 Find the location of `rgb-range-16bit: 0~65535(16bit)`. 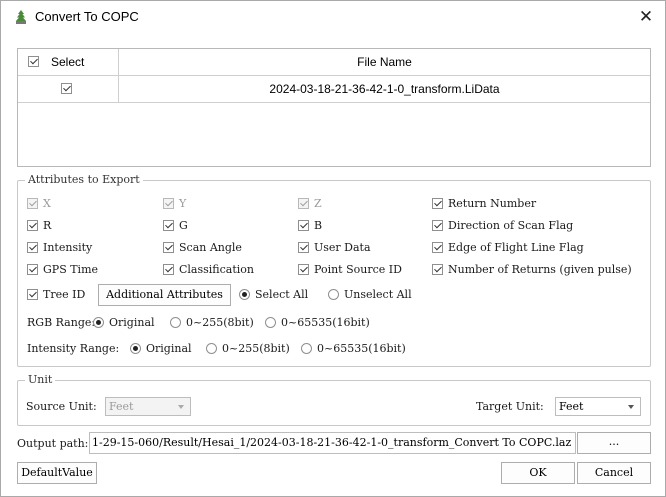

rgb-range-16bit: 0~65535(16bit) is located at coordinates (317, 322).